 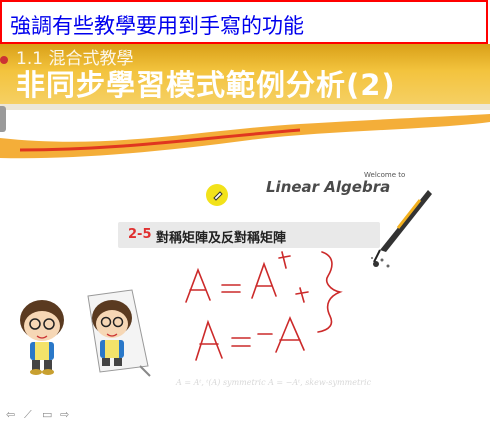 I want to click on pencil-icon, so click(x=218, y=196).